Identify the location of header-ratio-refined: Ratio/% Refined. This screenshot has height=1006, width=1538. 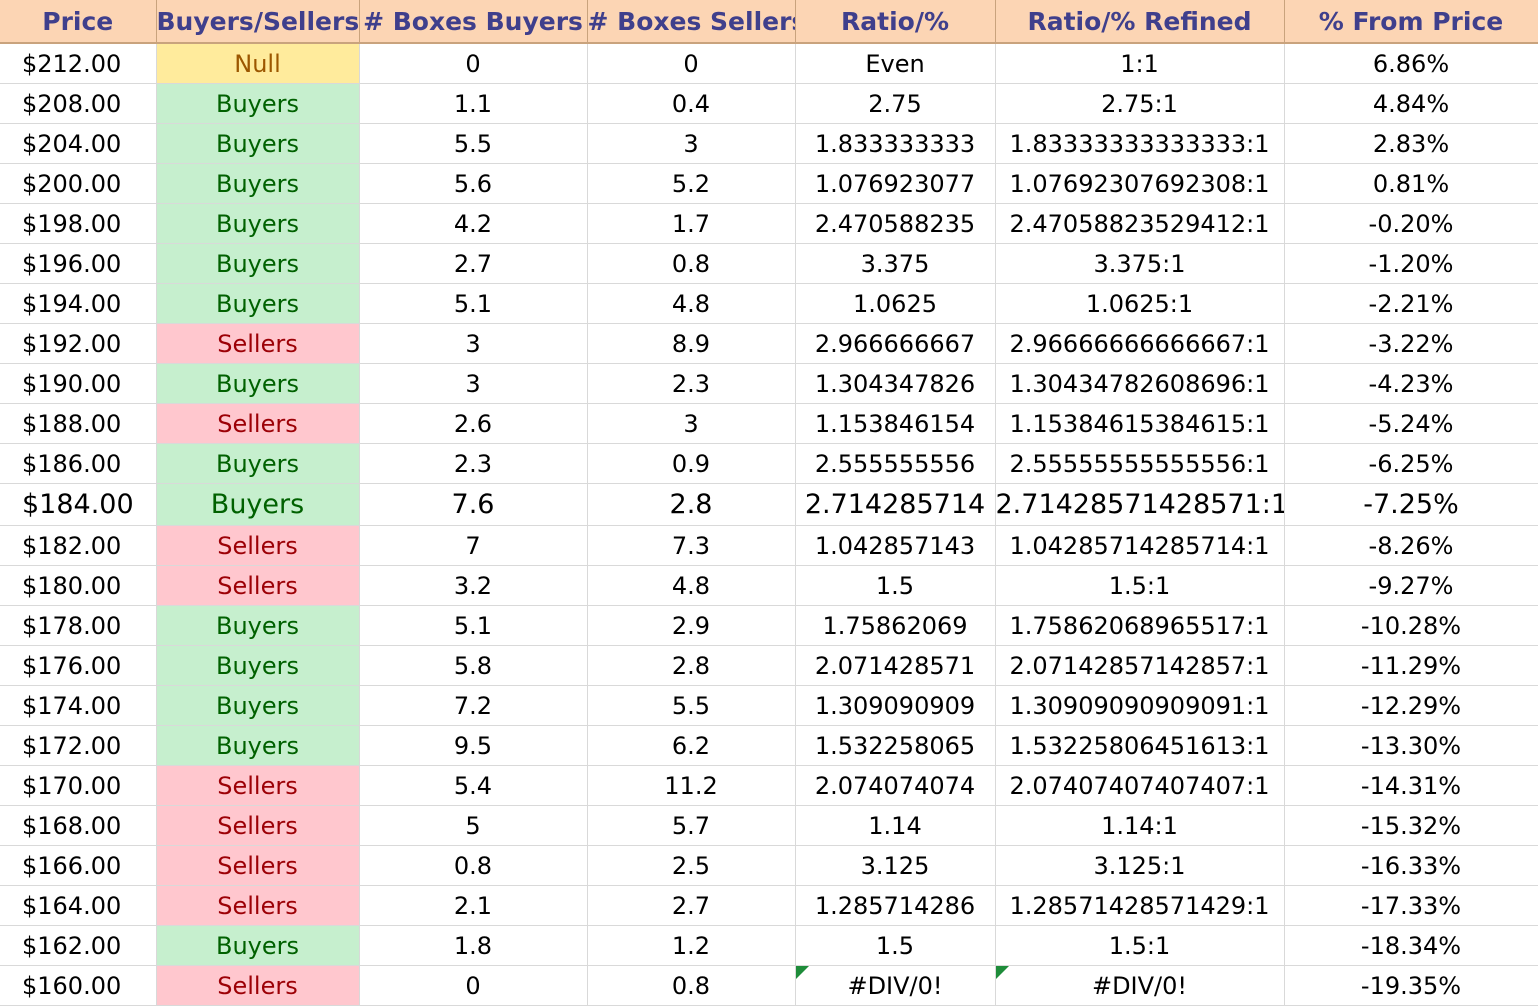
(1140, 22).